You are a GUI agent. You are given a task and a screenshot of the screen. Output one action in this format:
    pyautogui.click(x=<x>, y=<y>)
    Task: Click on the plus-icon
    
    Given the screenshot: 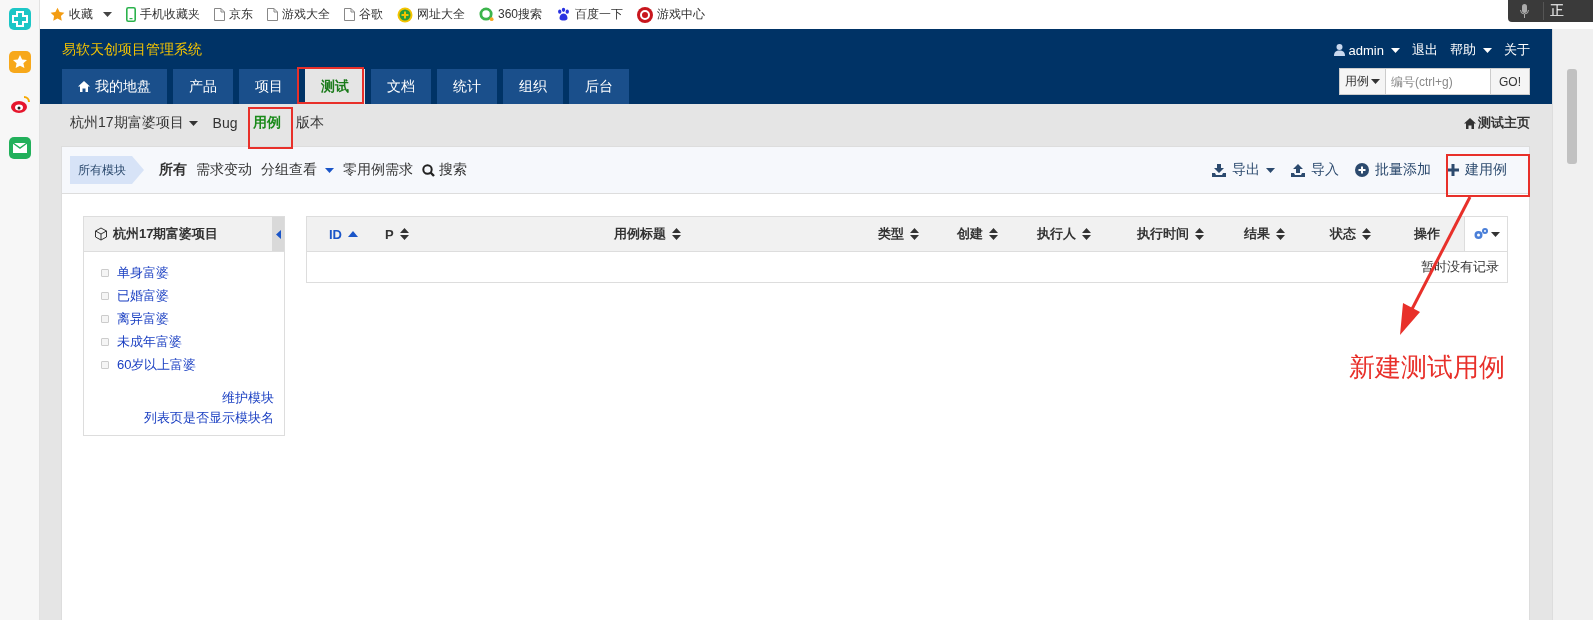 What is the action you would take?
    pyautogui.click(x=1453, y=170)
    